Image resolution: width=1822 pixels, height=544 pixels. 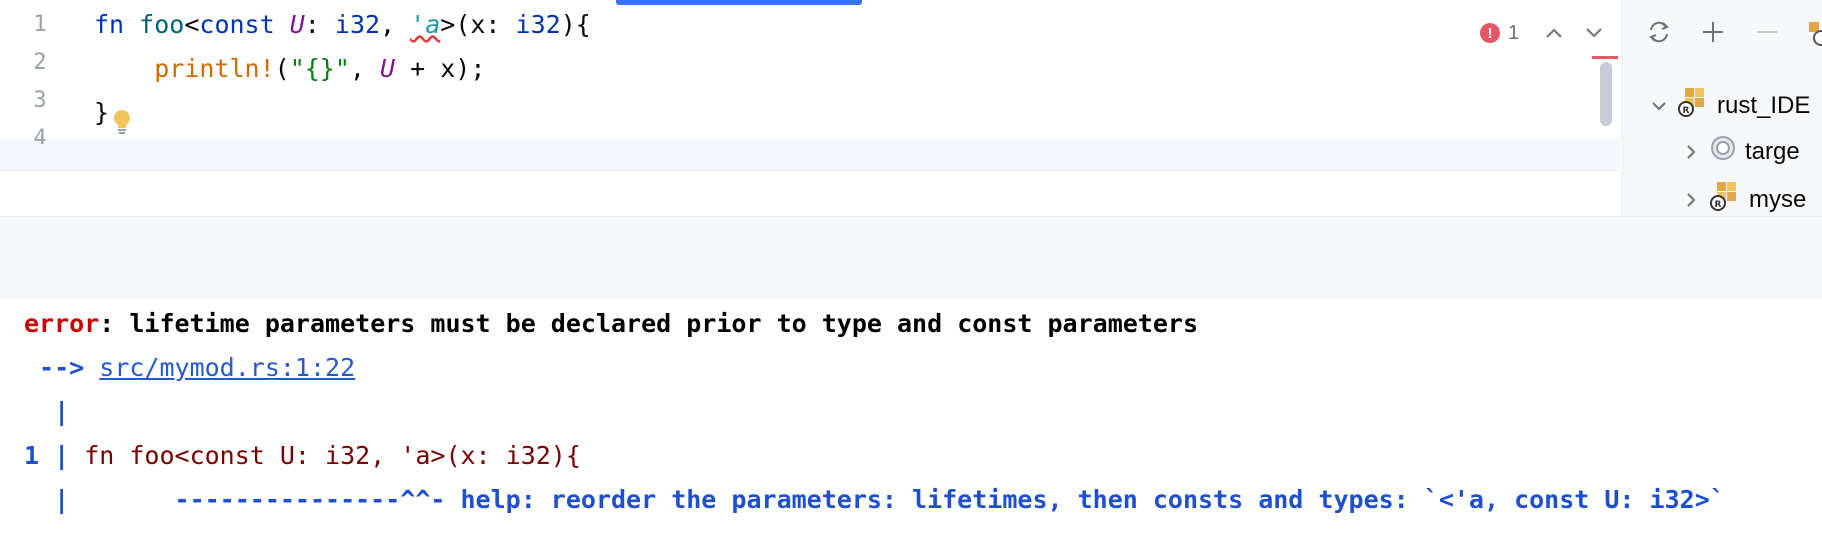 What do you see at coordinates (1772, 151) in the screenshot?
I see `tree-item-label: targe` at bounding box center [1772, 151].